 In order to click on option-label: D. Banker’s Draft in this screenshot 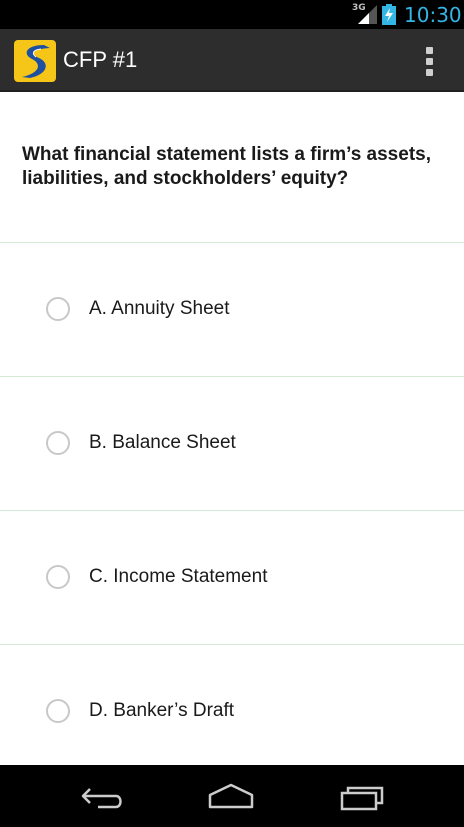, I will do `click(162, 710)`.